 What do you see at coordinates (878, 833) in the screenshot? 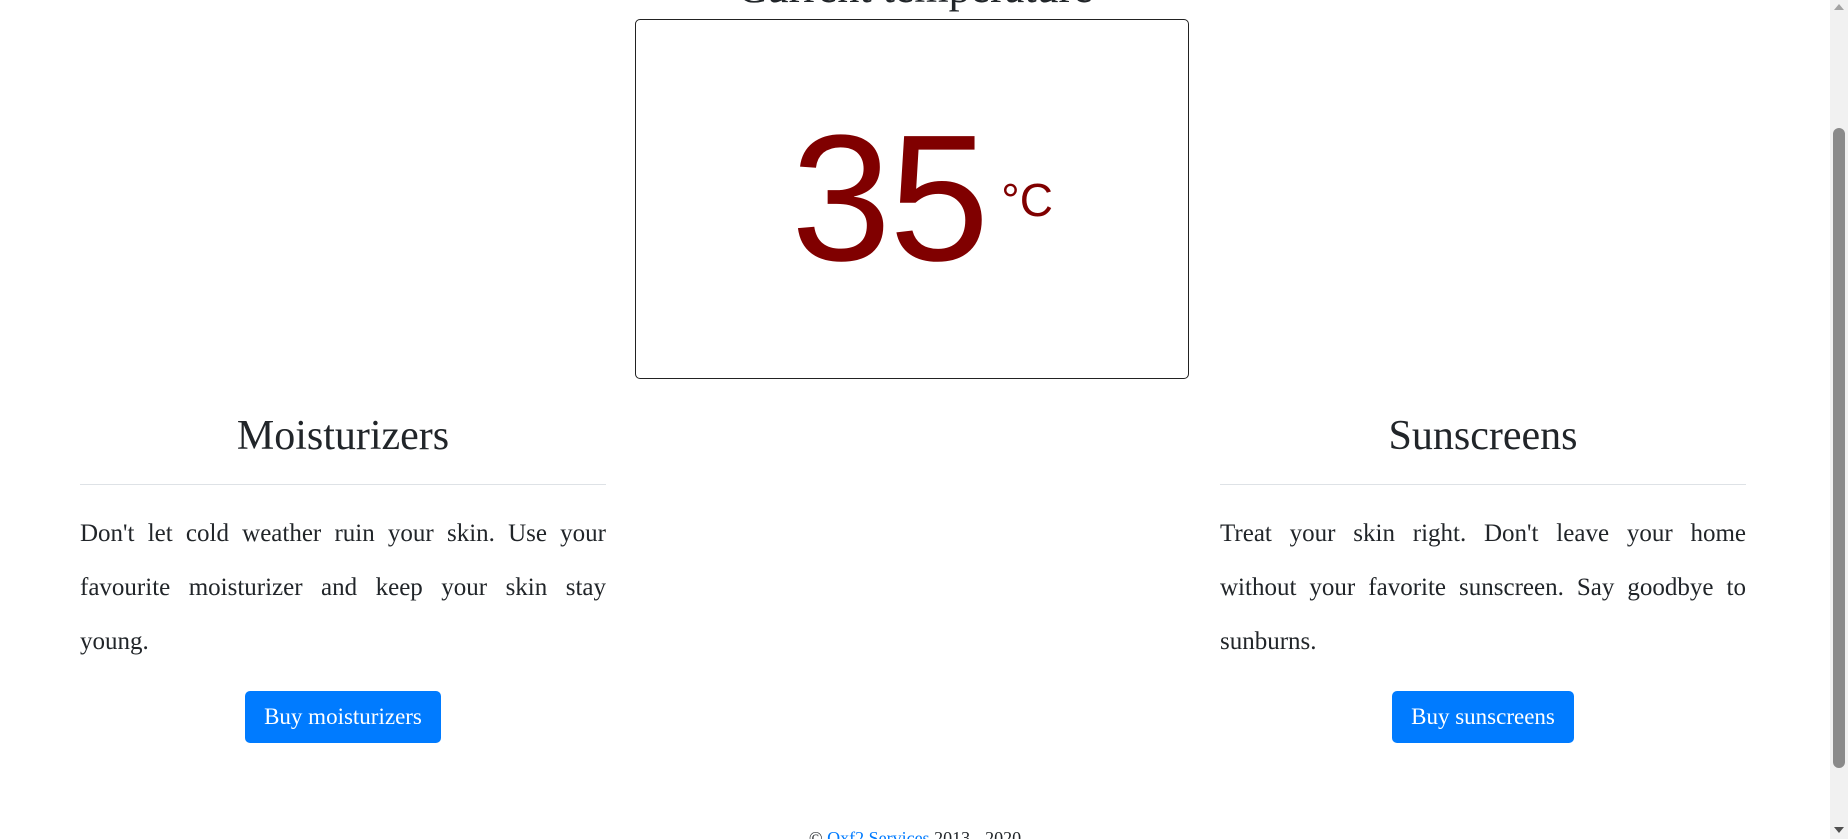
I see `footer-link: Qxf2 Services` at bounding box center [878, 833].